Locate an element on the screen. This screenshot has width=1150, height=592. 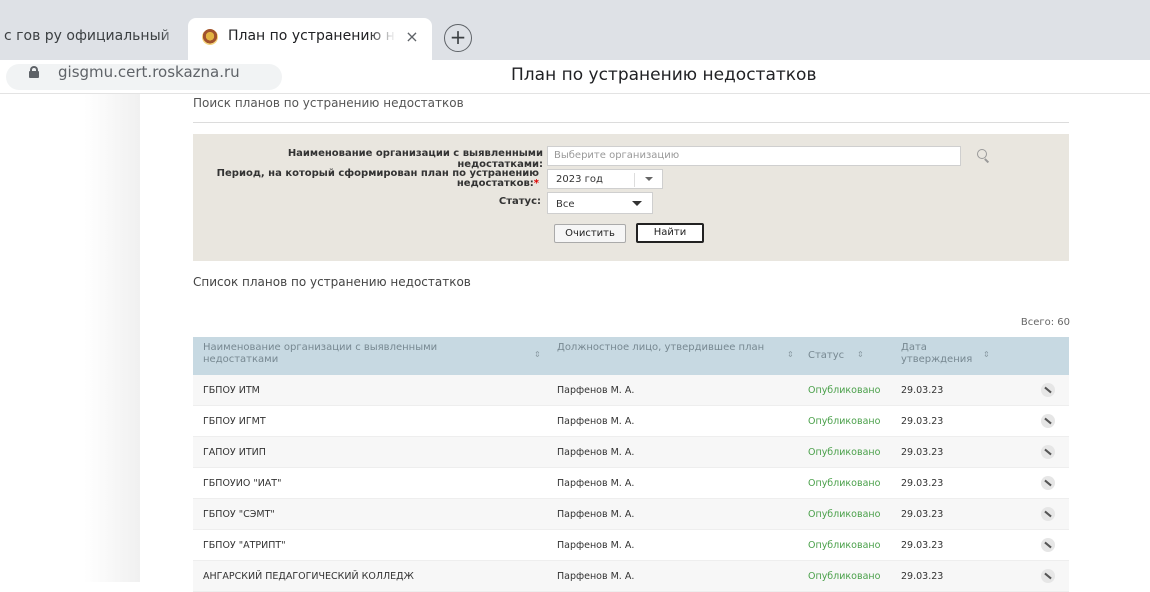
required-mark: * is located at coordinates (536, 183).